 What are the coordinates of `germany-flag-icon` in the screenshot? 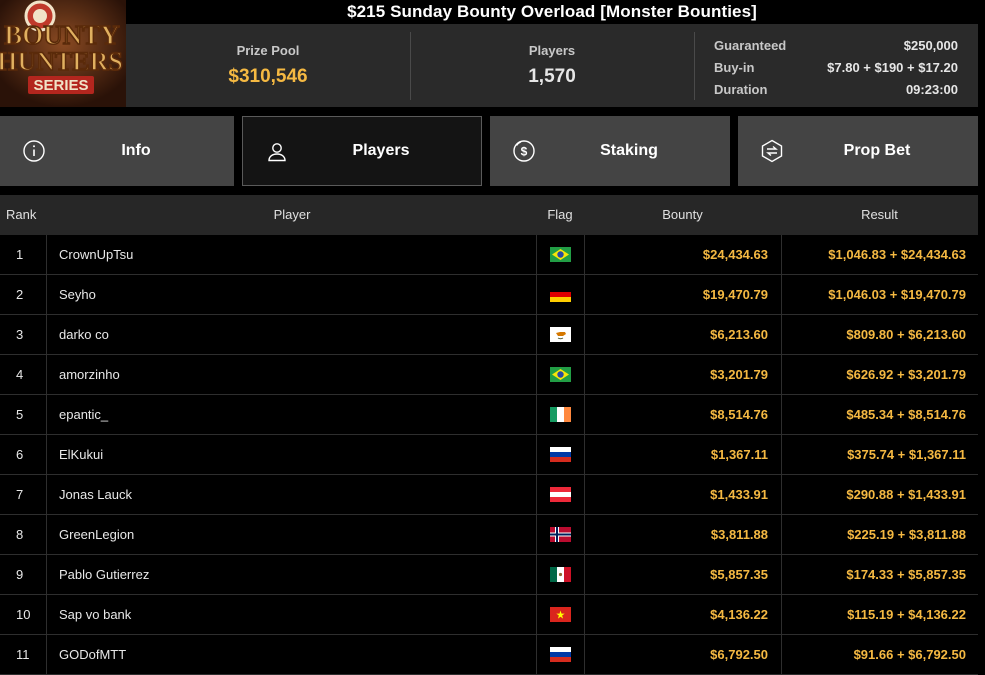 It's located at (560, 294).